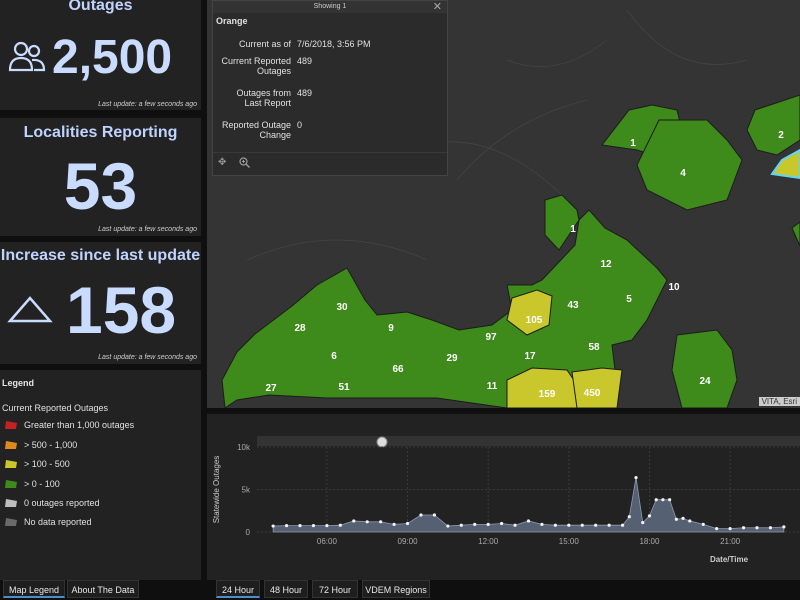  Describe the element at coordinates (100, 7) in the screenshot. I see `outages-title: Outages` at that location.